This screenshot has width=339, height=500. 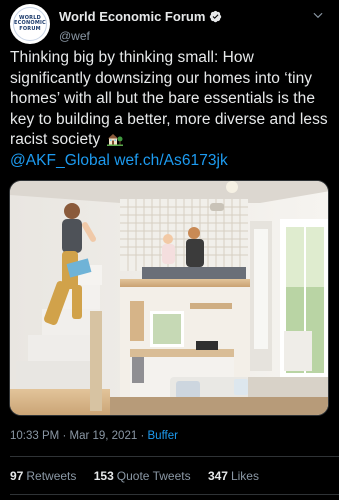 I want to click on avatar: WORLD ECONOMIC FORUM, so click(x=30, y=24).